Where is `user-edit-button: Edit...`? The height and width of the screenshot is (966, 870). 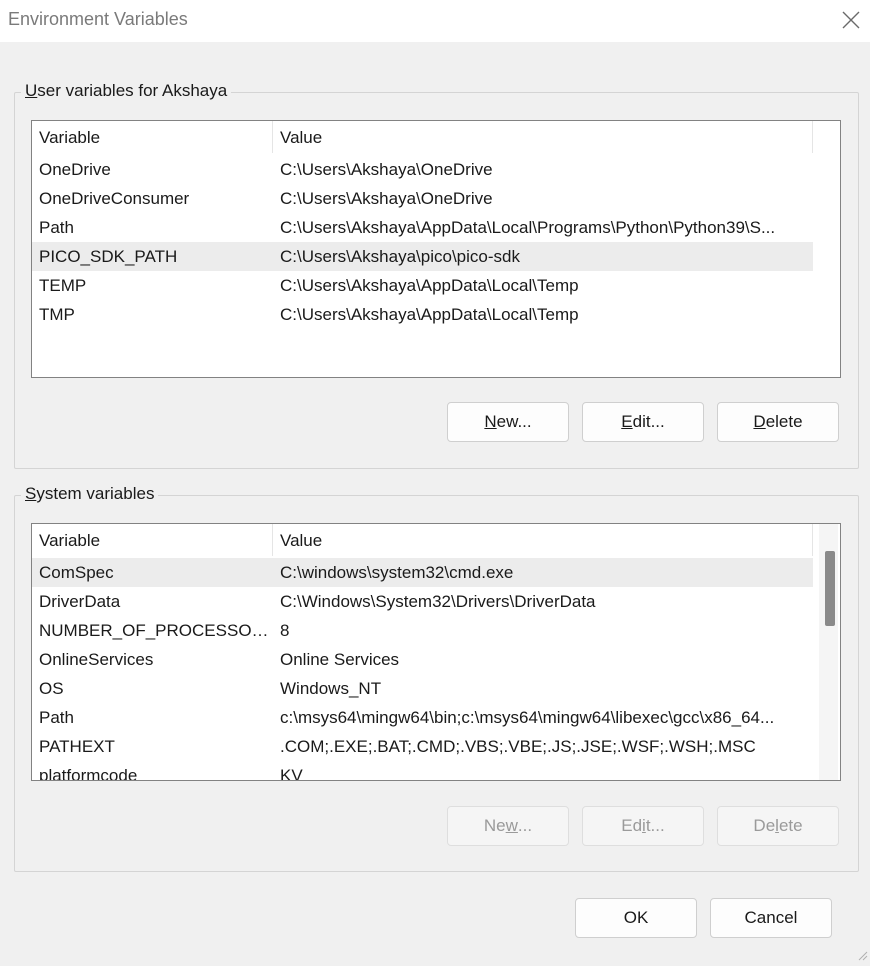 user-edit-button: Edit... is located at coordinates (643, 422).